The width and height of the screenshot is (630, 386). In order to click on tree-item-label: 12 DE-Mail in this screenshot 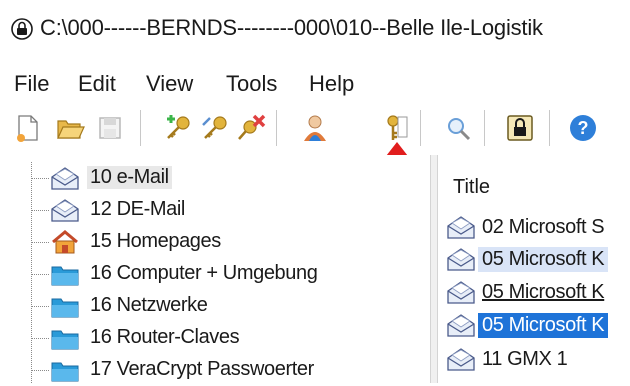, I will do `click(137, 209)`.